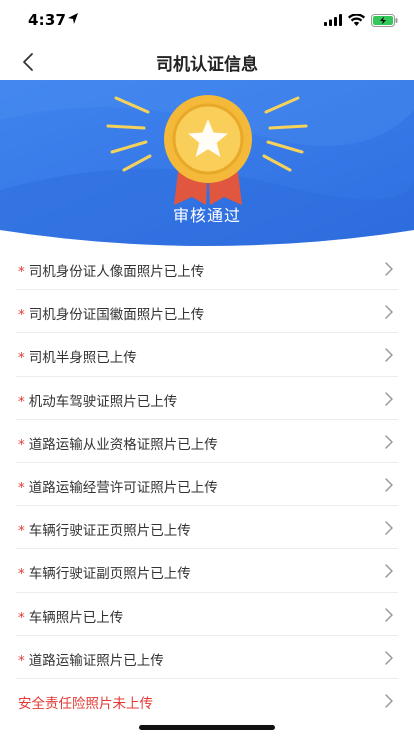 This screenshot has height=736, width=414. Describe the element at coordinates (207, 528) in the screenshot. I see `list-item: * 车辆行驶证正页照片已上传` at that location.